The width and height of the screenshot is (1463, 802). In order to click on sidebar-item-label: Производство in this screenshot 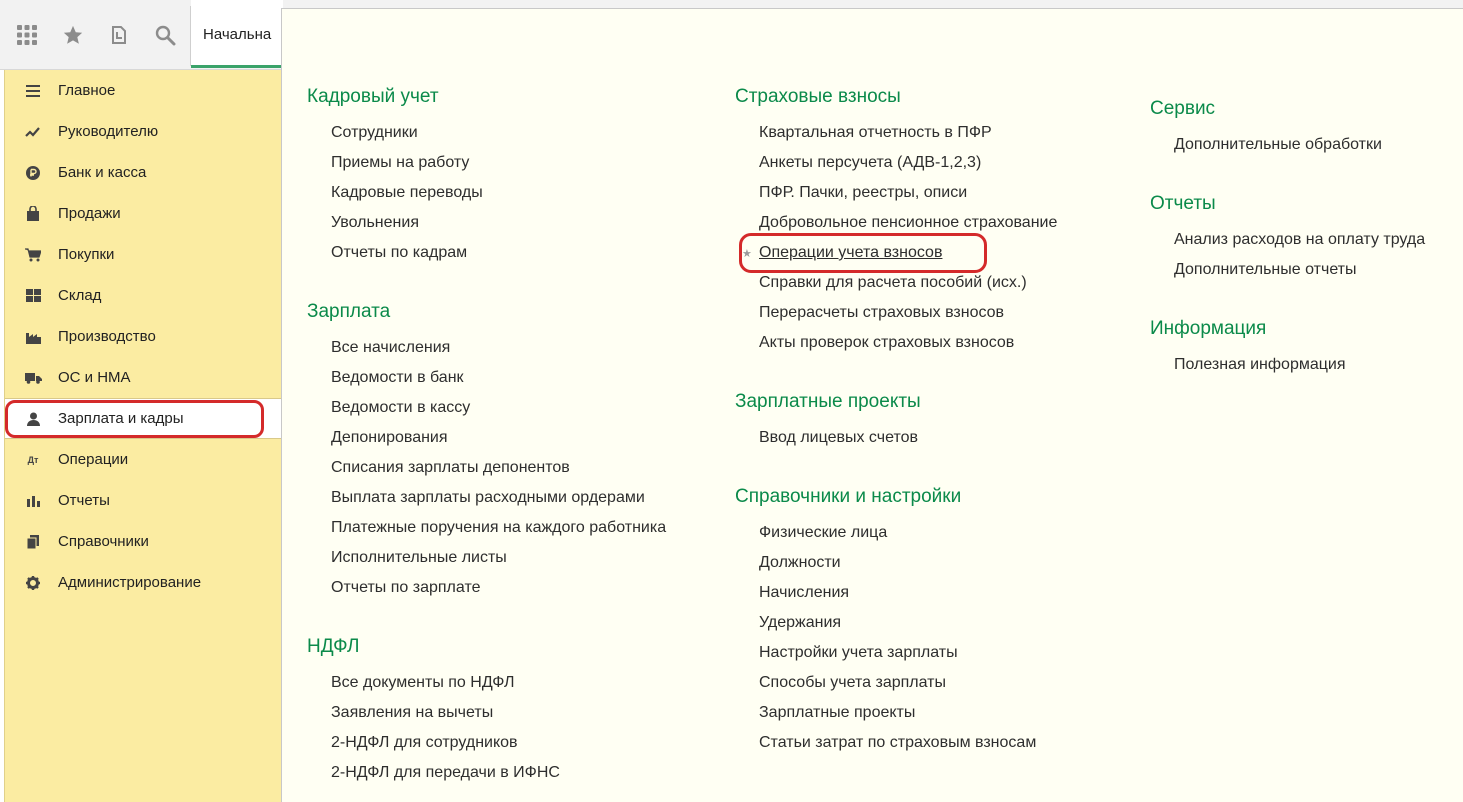, I will do `click(107, 336)`.